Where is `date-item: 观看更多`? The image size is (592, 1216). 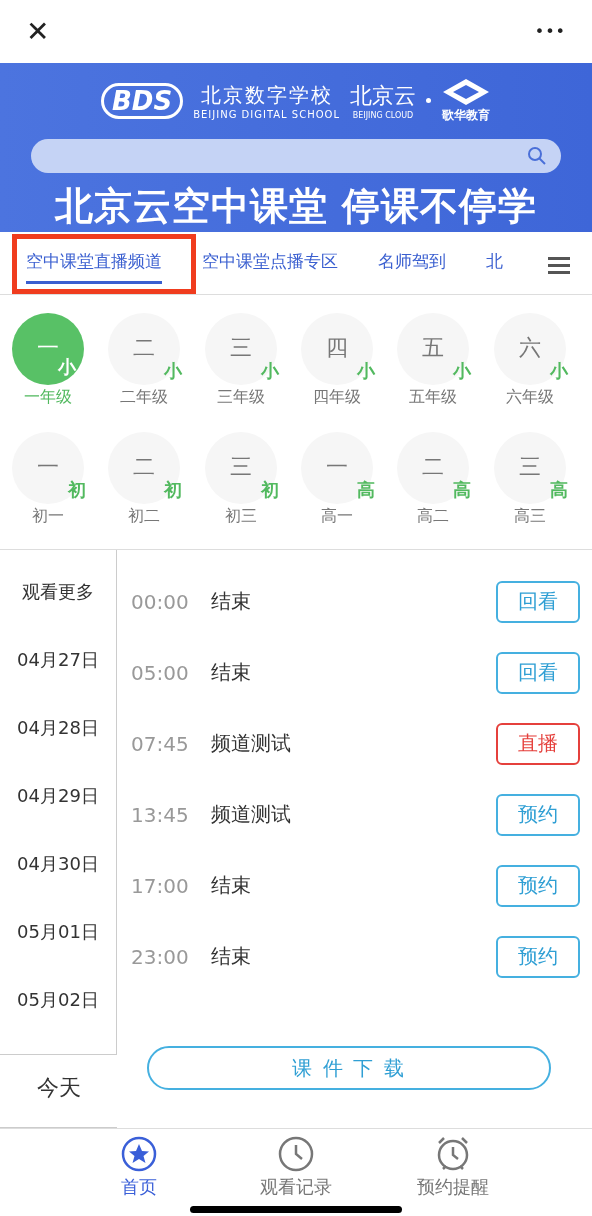
date-item: 观看更多 is located at coordinates (58, 602).